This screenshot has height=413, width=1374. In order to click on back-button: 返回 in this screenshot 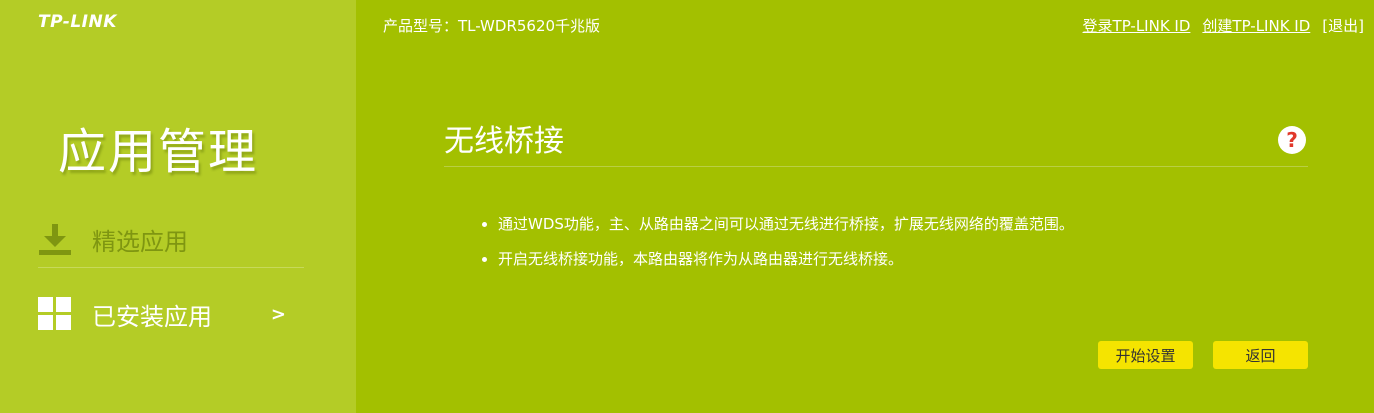, I will do `click(1260, 355)`.